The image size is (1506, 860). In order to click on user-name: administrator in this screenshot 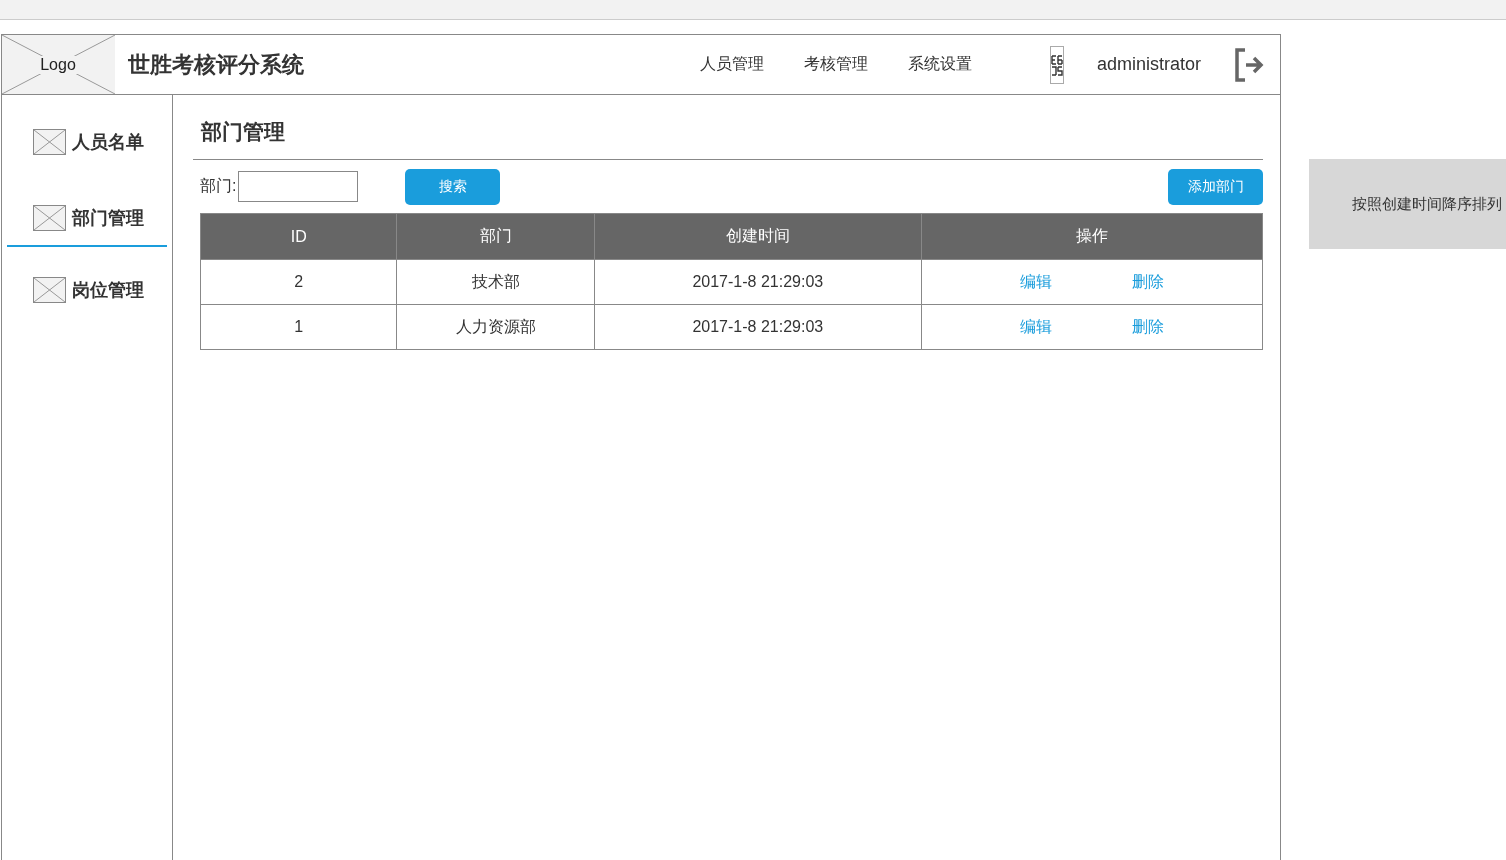, I will do `click(1148, 64)`.